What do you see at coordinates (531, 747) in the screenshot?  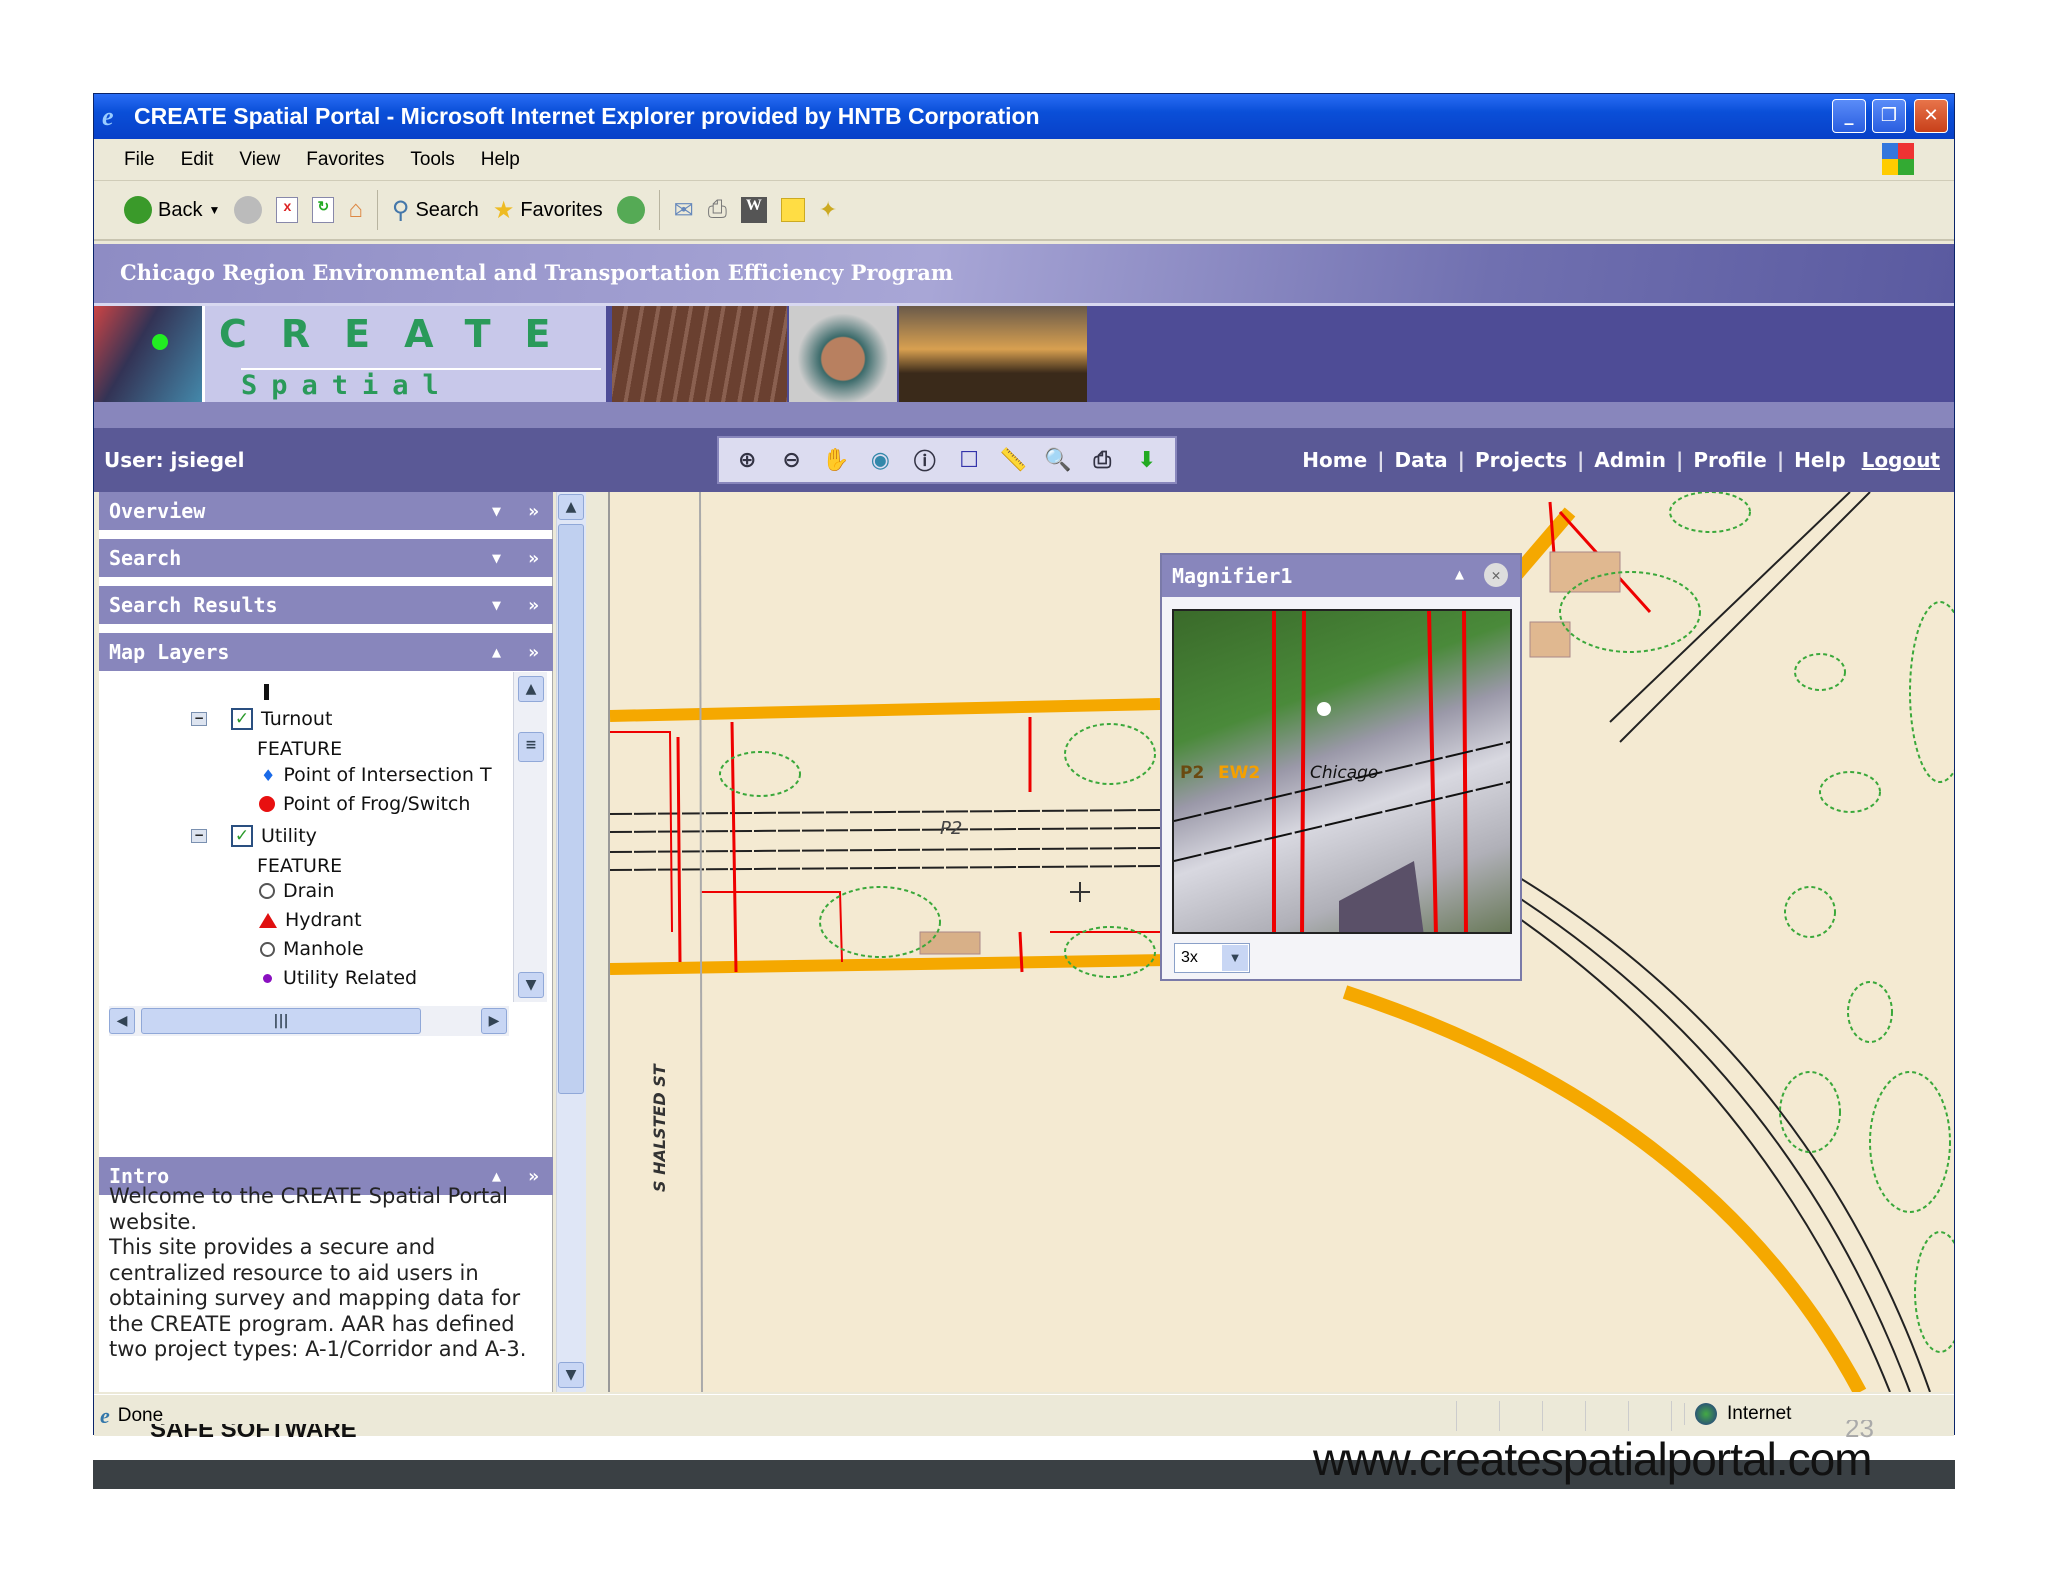 I see `scroll-thumb: ≡` at bounding box center [531, 747].